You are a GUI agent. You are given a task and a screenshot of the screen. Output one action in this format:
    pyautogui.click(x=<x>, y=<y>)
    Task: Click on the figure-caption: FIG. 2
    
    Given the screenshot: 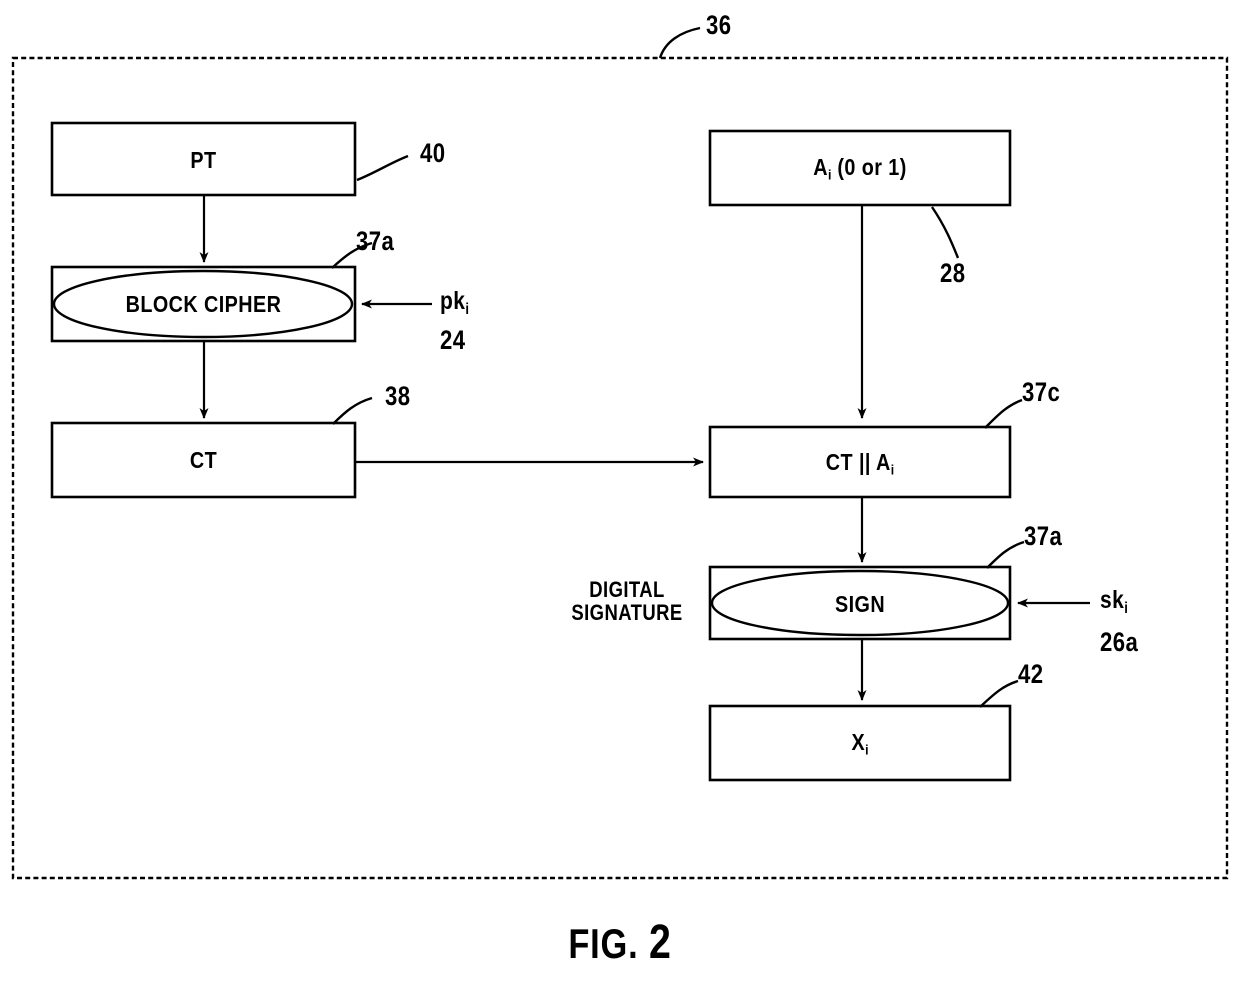 What is the action you would take?
    pyautogui.click(x=620, y=942)
    